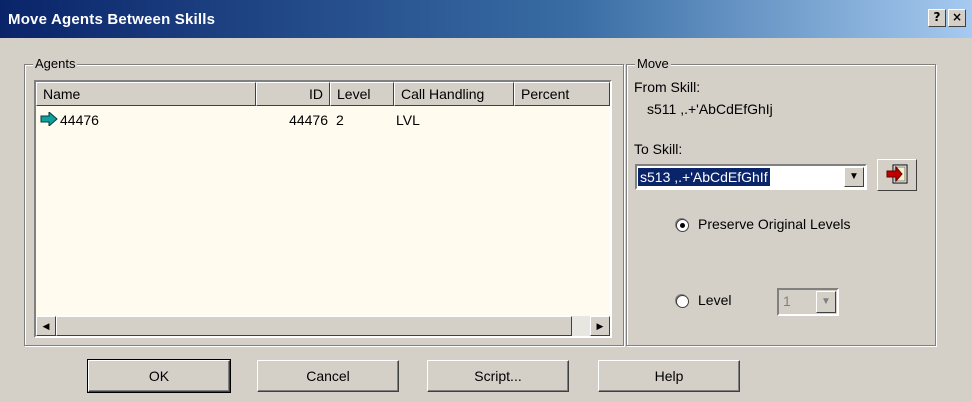  Describe the element at coordinates (704, 177) in the screenshot. I see `to-skill-selected-value: s513 ,.+'AbCdEfGhIf` at that location.